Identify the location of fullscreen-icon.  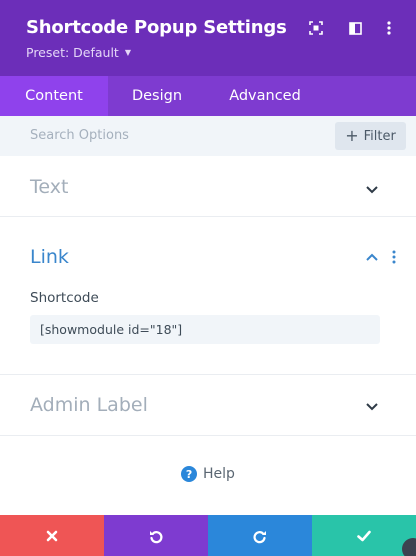
(316, 28).